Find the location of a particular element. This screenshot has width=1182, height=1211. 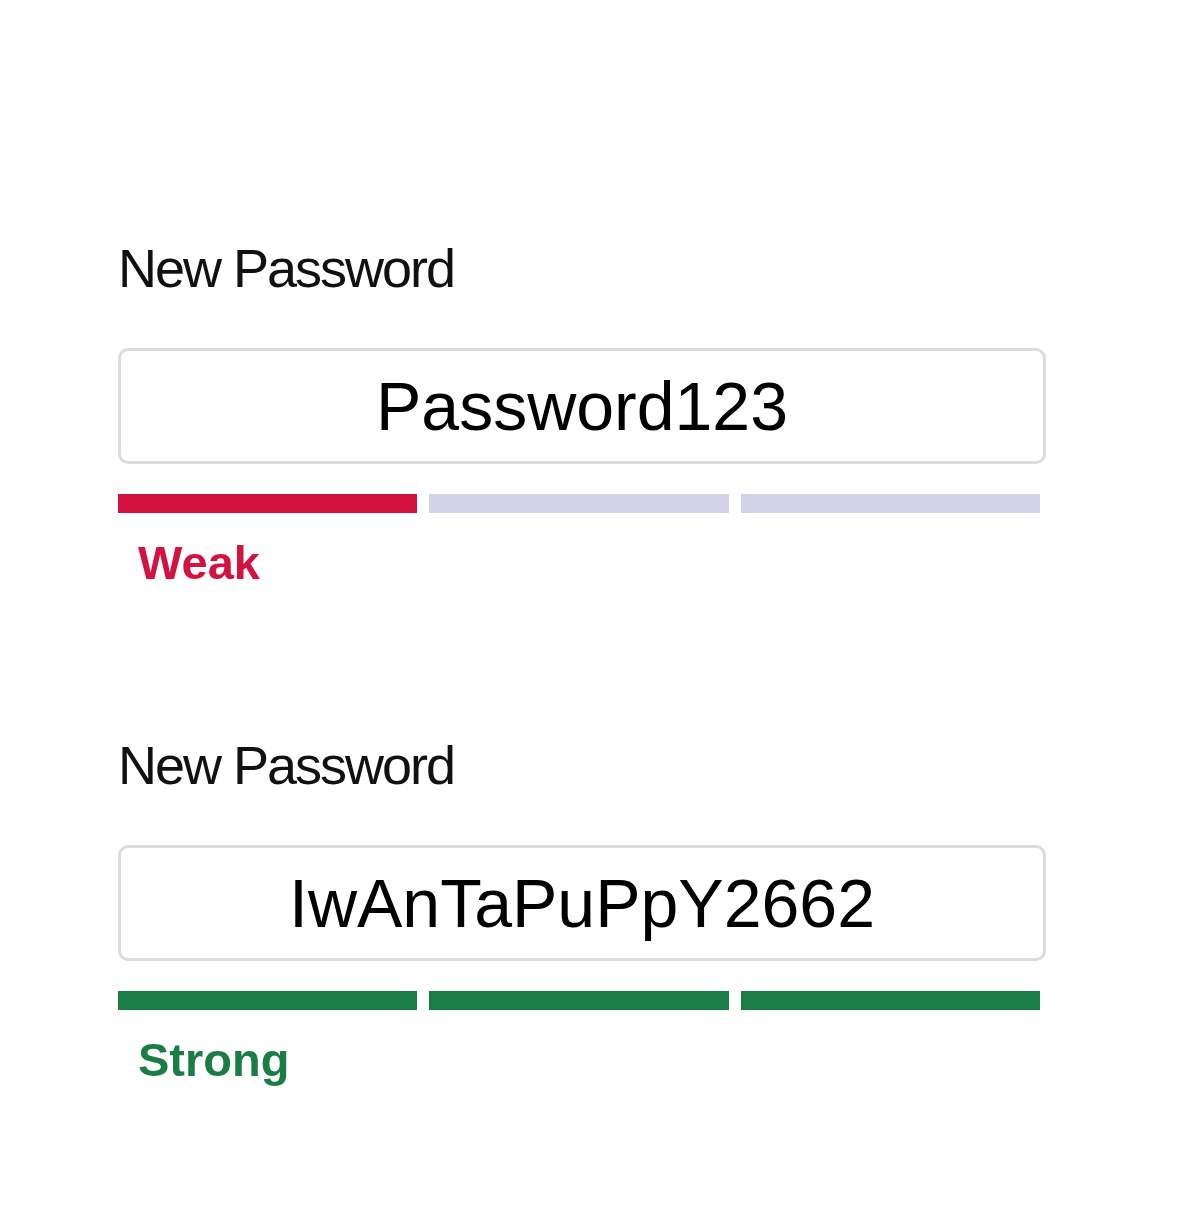

password-field: IwAnTaPuPpY2662 is located at coordinates (582, 903).